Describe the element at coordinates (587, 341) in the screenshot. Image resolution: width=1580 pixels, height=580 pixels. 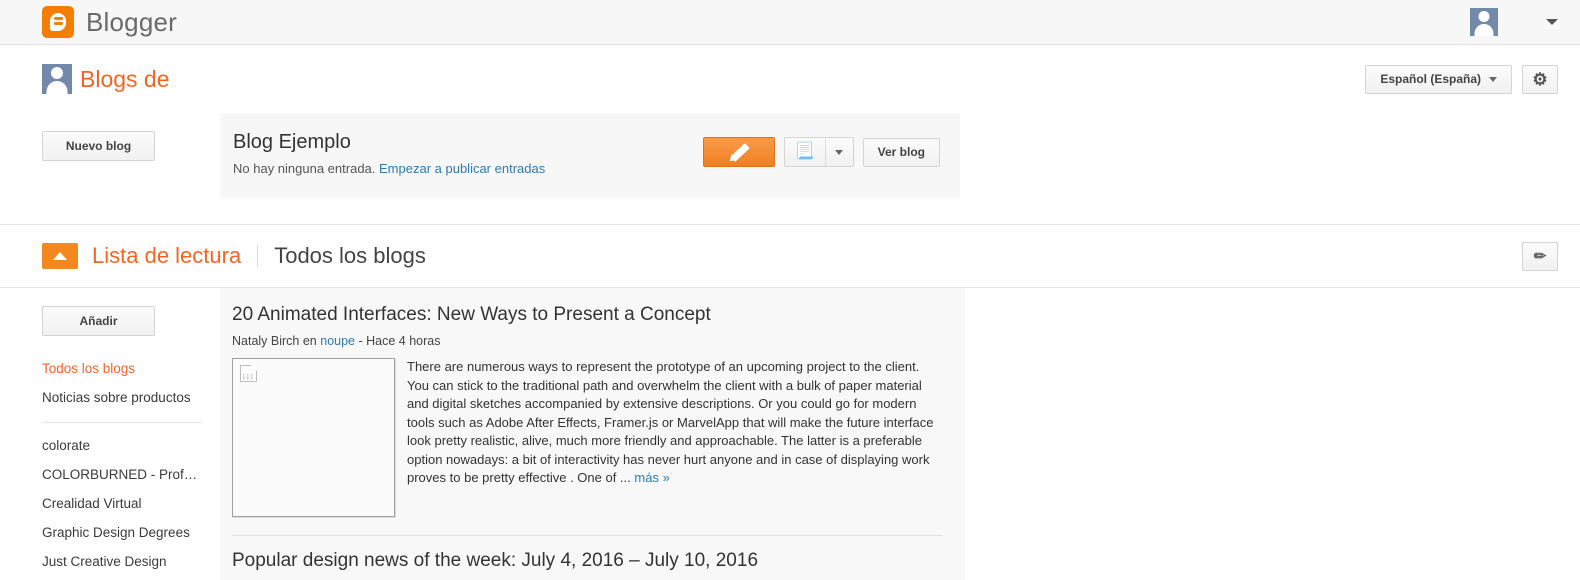
I see `post-byline: Nataly Birch en noupe - Hace 4 horas` at that location.